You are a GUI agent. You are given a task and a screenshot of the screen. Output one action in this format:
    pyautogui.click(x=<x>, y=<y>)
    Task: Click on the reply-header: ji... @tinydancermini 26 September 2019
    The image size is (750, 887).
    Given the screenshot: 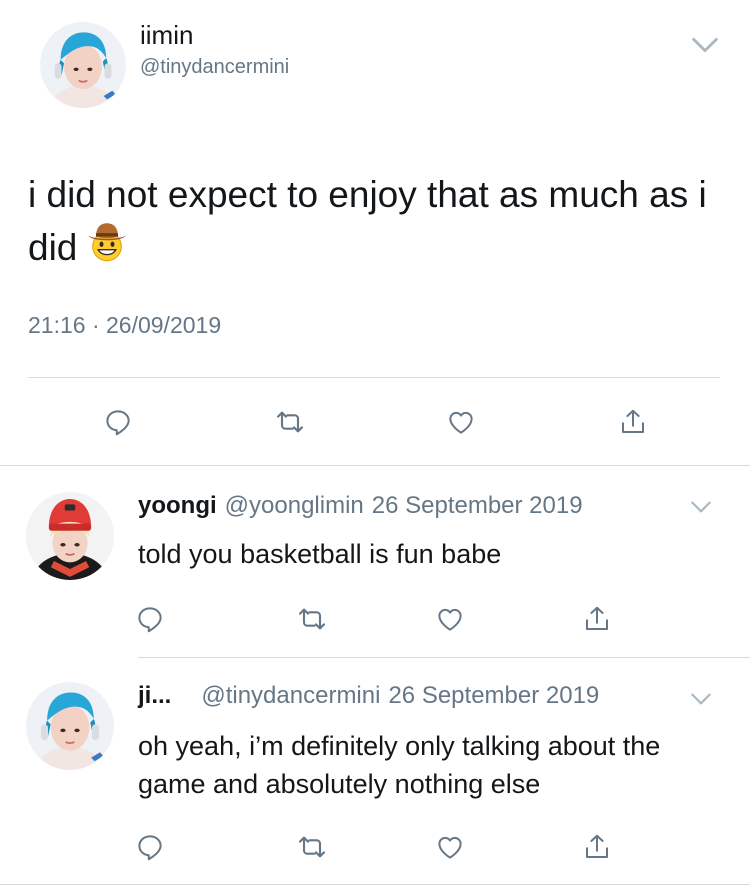 What is the action you would take?
    pyautogui.click(x=368, y=696)
    